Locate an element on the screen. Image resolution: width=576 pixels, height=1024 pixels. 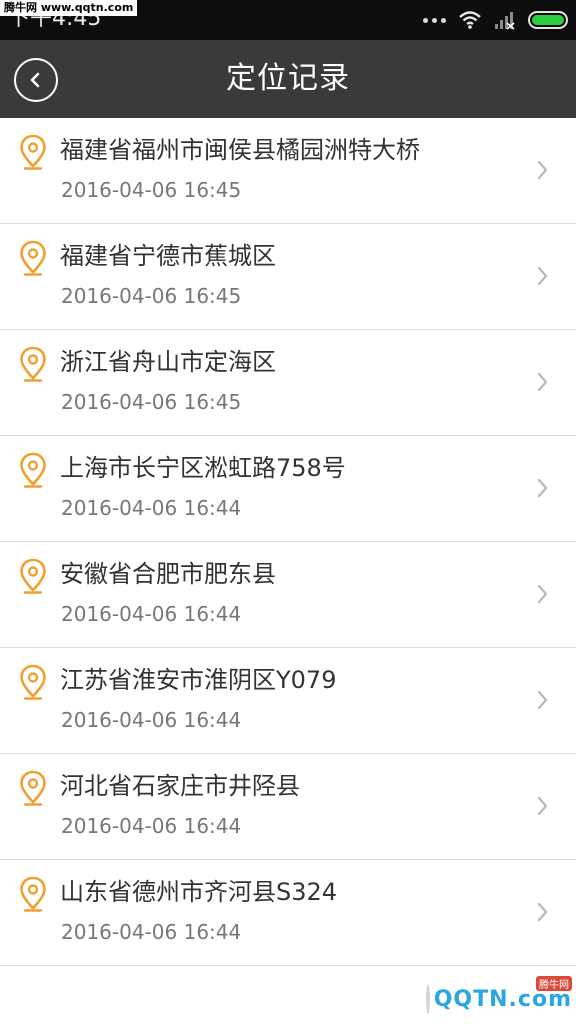
qqtn-logo-icon is located at coordinates (427, 999).